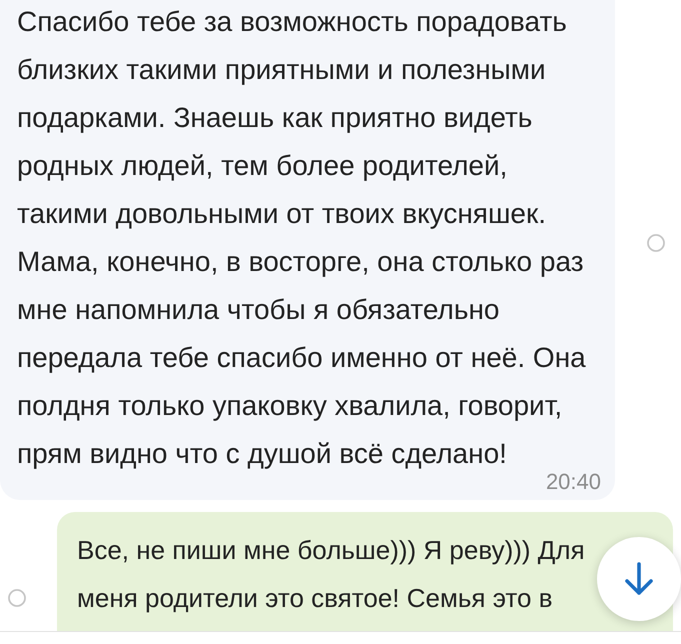  What do you see at coordinates (573, 482) in the screenshot?
I see `message-time: 20:40` at bounding box center [573, 482].